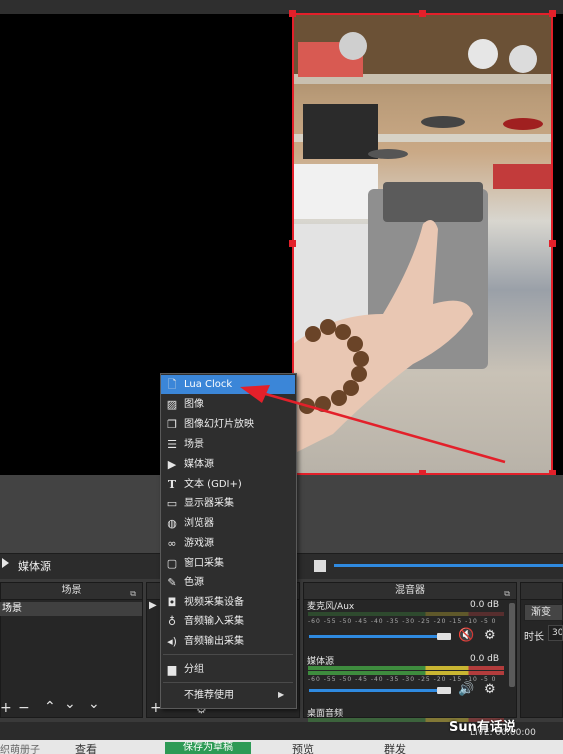  I want to click on play-icon: ▶, so click(172, 464).